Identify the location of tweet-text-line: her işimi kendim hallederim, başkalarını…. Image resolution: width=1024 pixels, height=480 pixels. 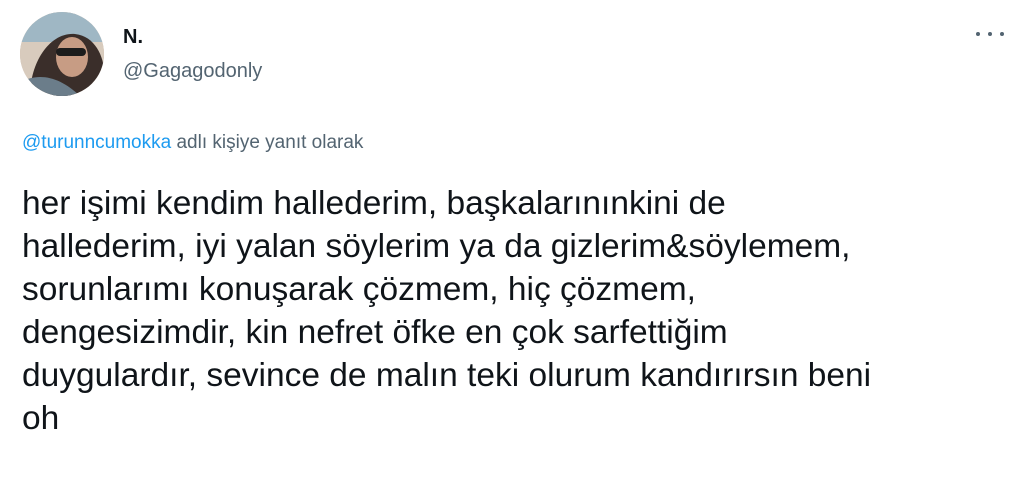
(374, 203).